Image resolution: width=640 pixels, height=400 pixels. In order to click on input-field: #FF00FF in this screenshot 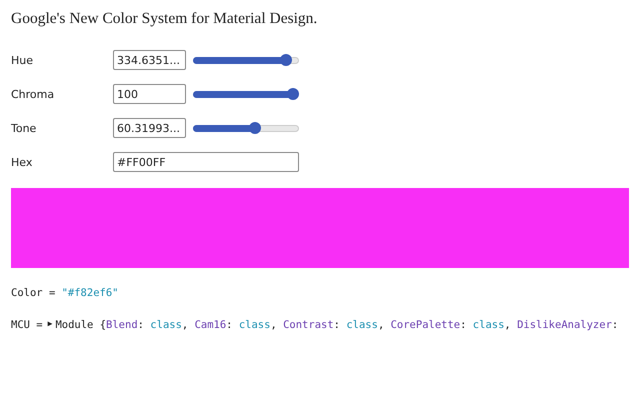, I will do `click(206, 162)`.